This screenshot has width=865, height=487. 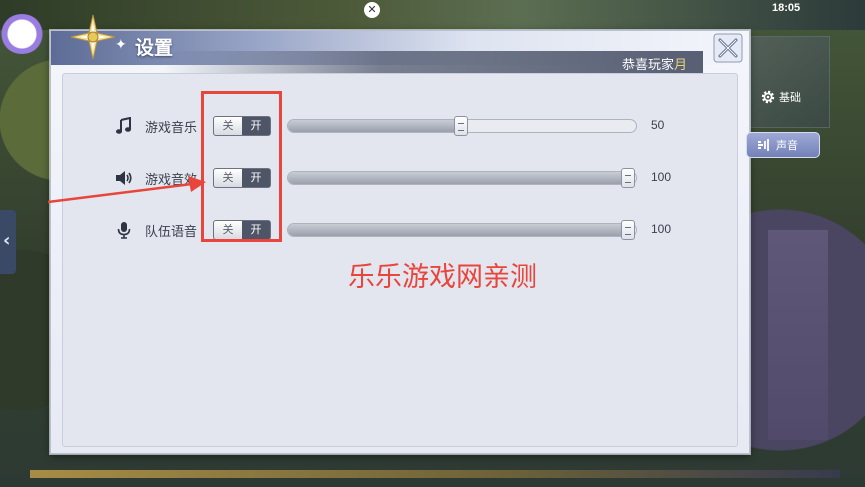 I want to click on team-voice-volume-slider, so click(x=462, y=230).